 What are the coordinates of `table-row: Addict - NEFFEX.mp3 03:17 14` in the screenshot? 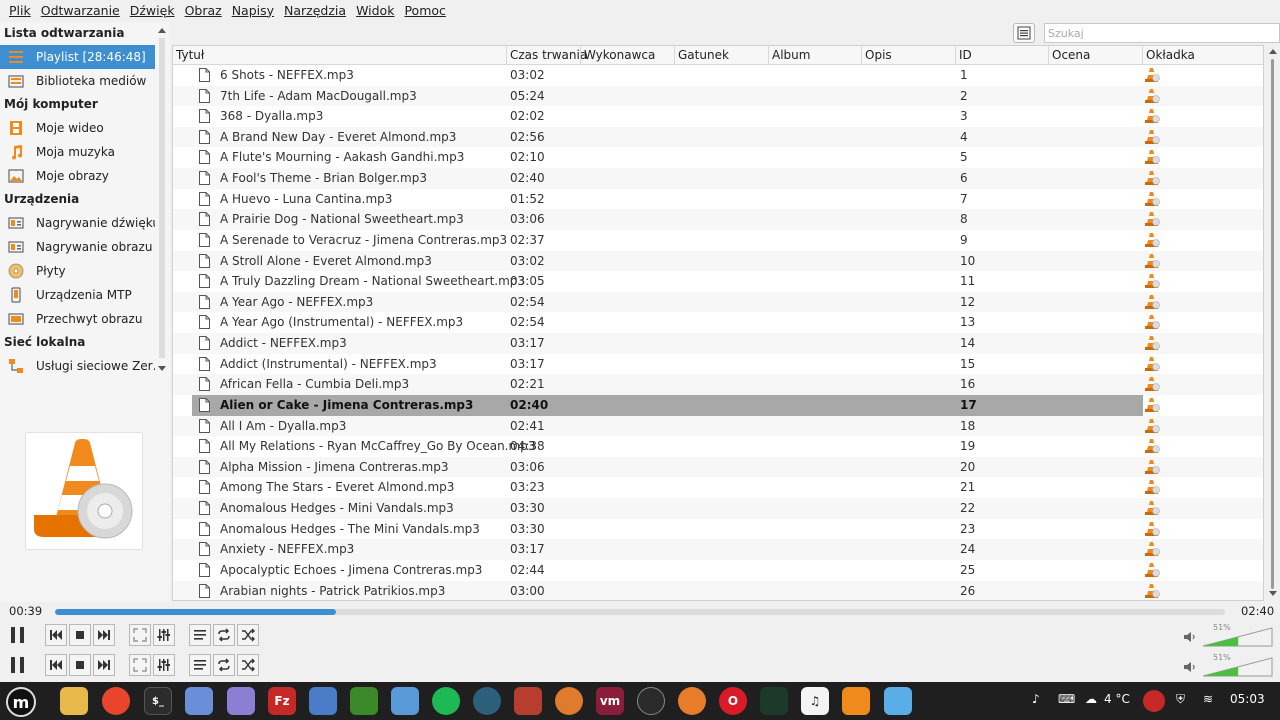 It's located at (718, 343).